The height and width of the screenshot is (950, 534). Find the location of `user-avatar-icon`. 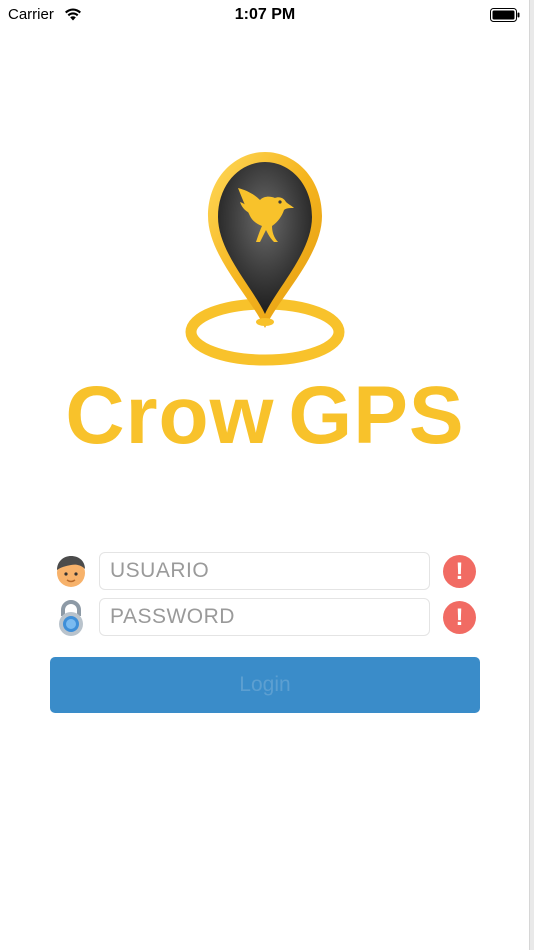

user-avatar-icon is located at coordinates (71, 571).